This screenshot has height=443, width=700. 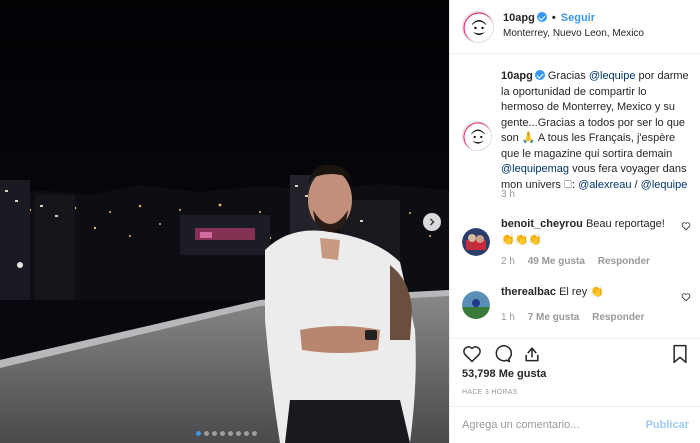 I want to click on post-location: Monterrey, Nuevo Leon, Mexico, so click(x=573, y=33).